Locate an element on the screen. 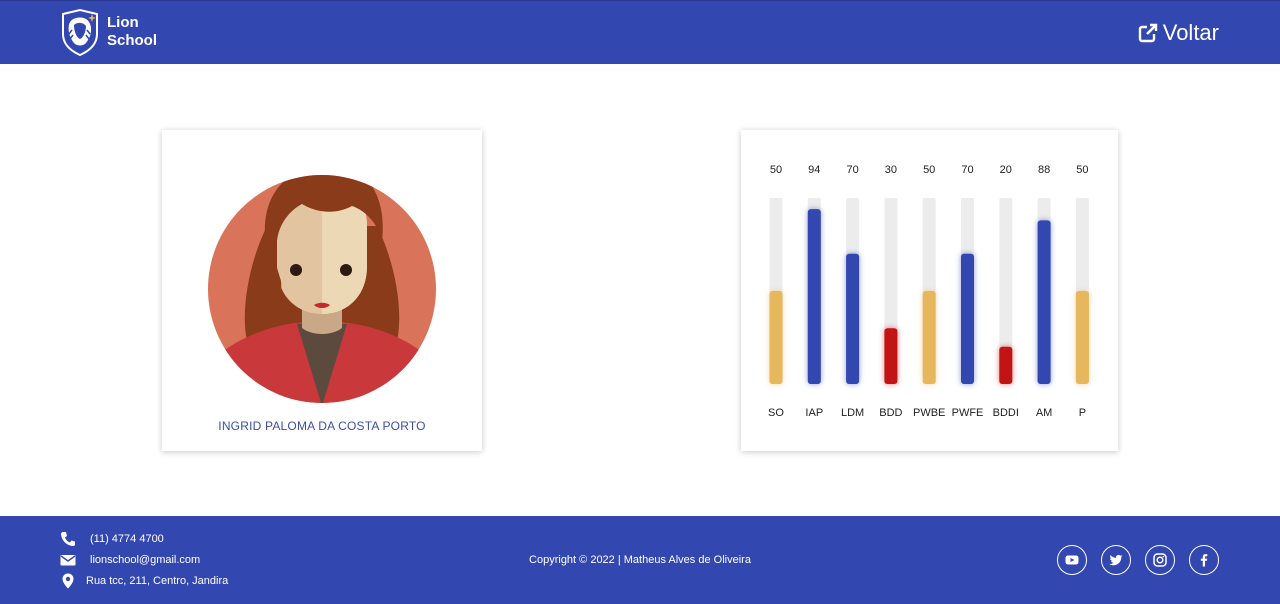 The width and height of the screenshot is (1280, 604). grade-value-iap: 94 is located at coordinates (814, 170).